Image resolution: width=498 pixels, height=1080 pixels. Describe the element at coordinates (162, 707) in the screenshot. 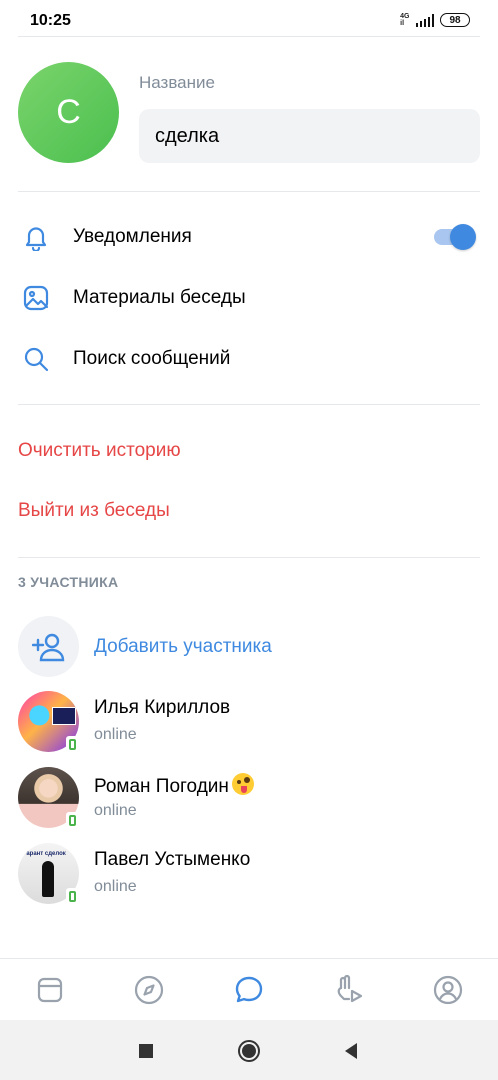

I see `member-name: Илья Кириллов` at that location.